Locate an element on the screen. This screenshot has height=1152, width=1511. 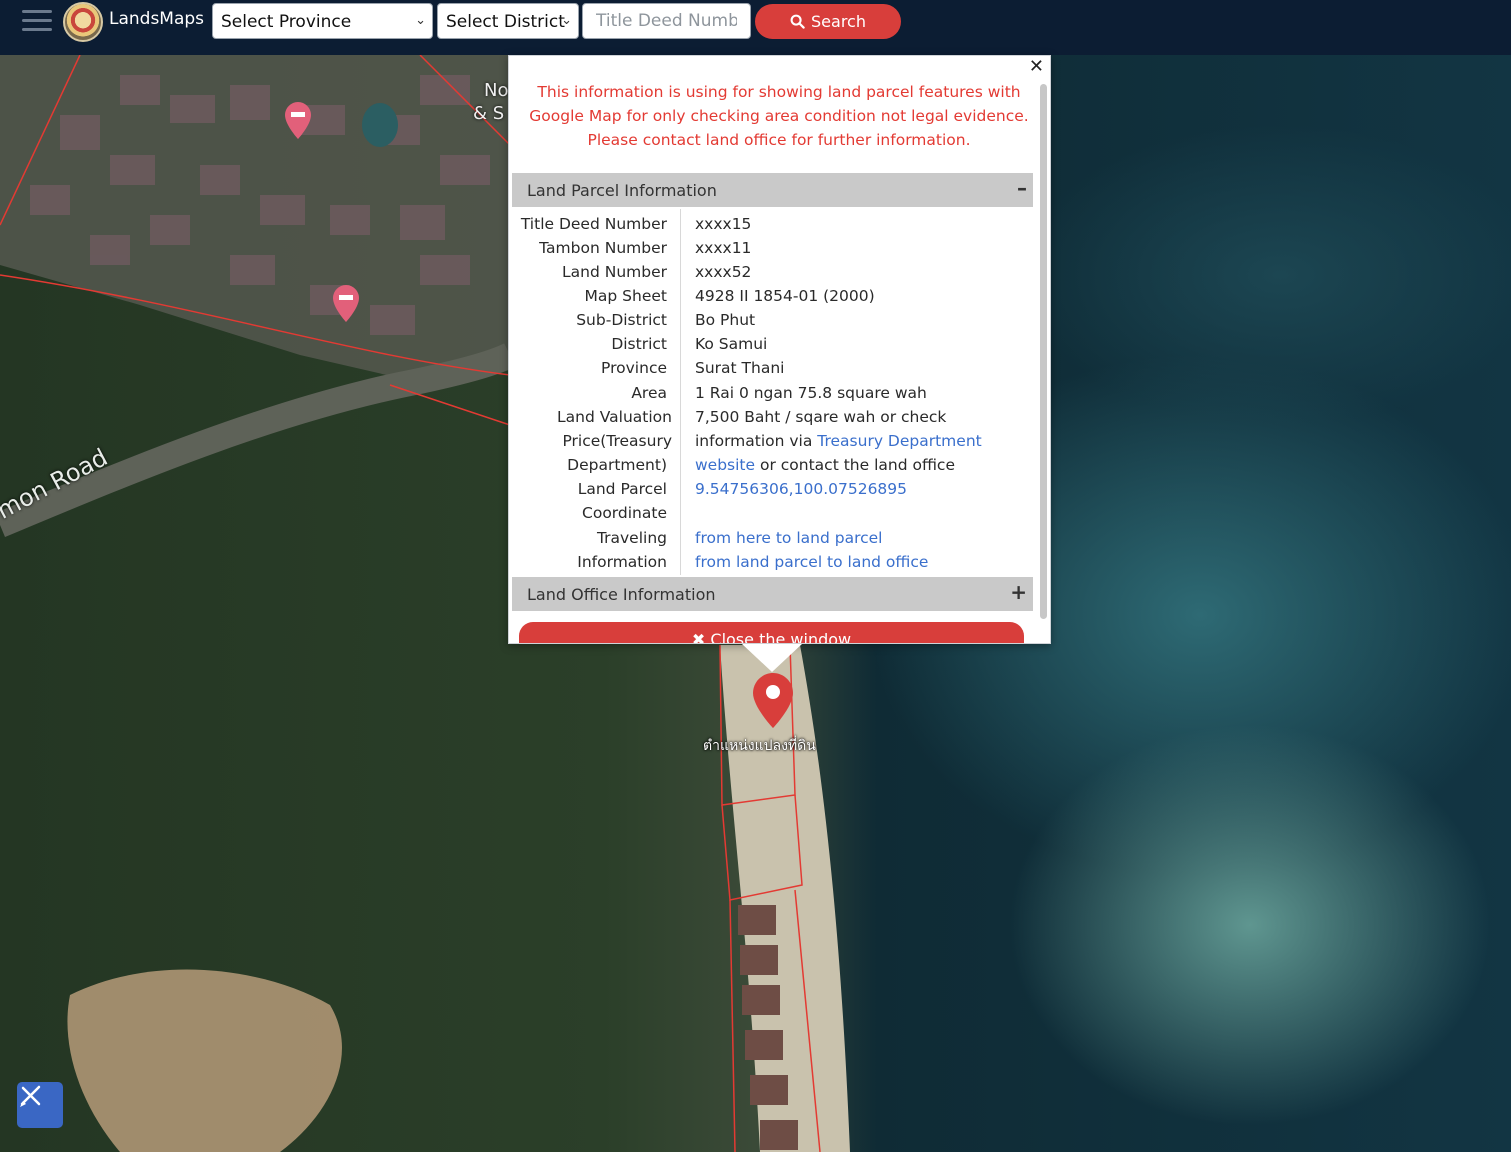
row-value: xxxx11 is located at coordinates (723, 248).